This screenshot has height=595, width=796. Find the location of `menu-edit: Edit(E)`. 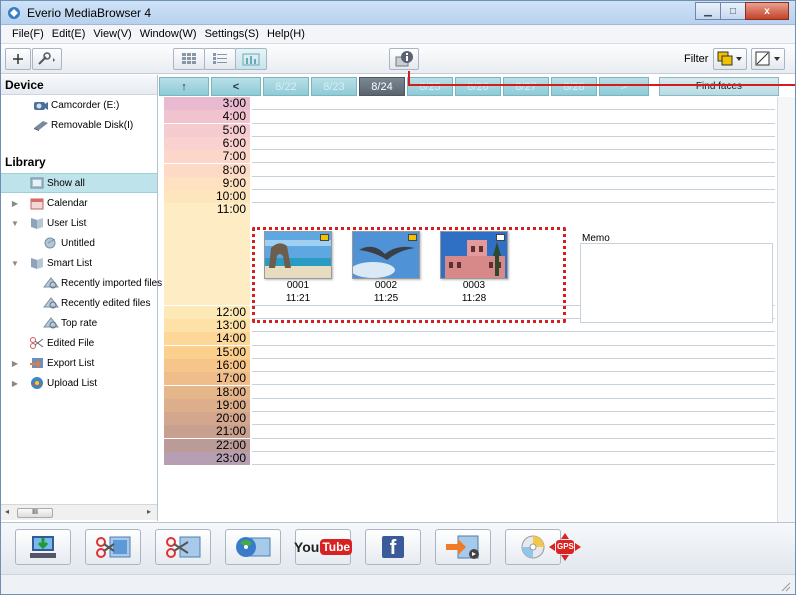

menu-edit: Edit(E) is located at coordinates (70, 34).